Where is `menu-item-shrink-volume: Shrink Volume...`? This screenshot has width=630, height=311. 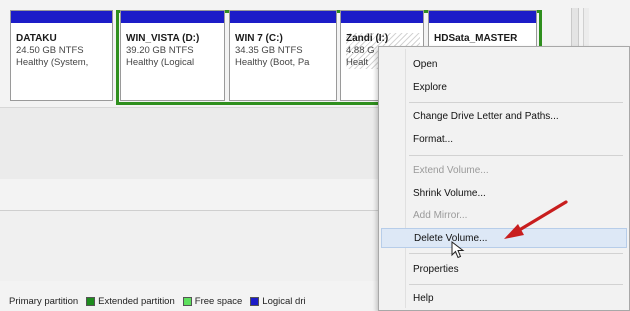
menu-item-shrink-volume: Shrink Volume... is located at coordinates (449, 193).